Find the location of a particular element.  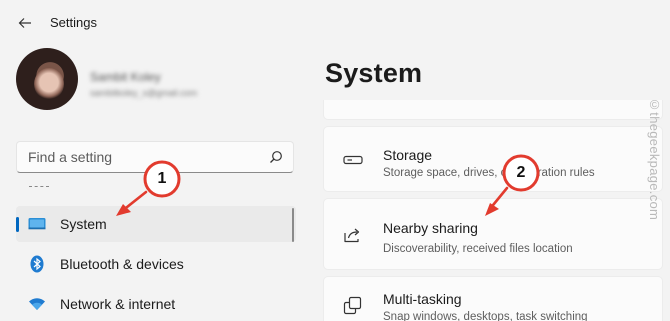

partial-card-top is located at coordinates (493, 110).